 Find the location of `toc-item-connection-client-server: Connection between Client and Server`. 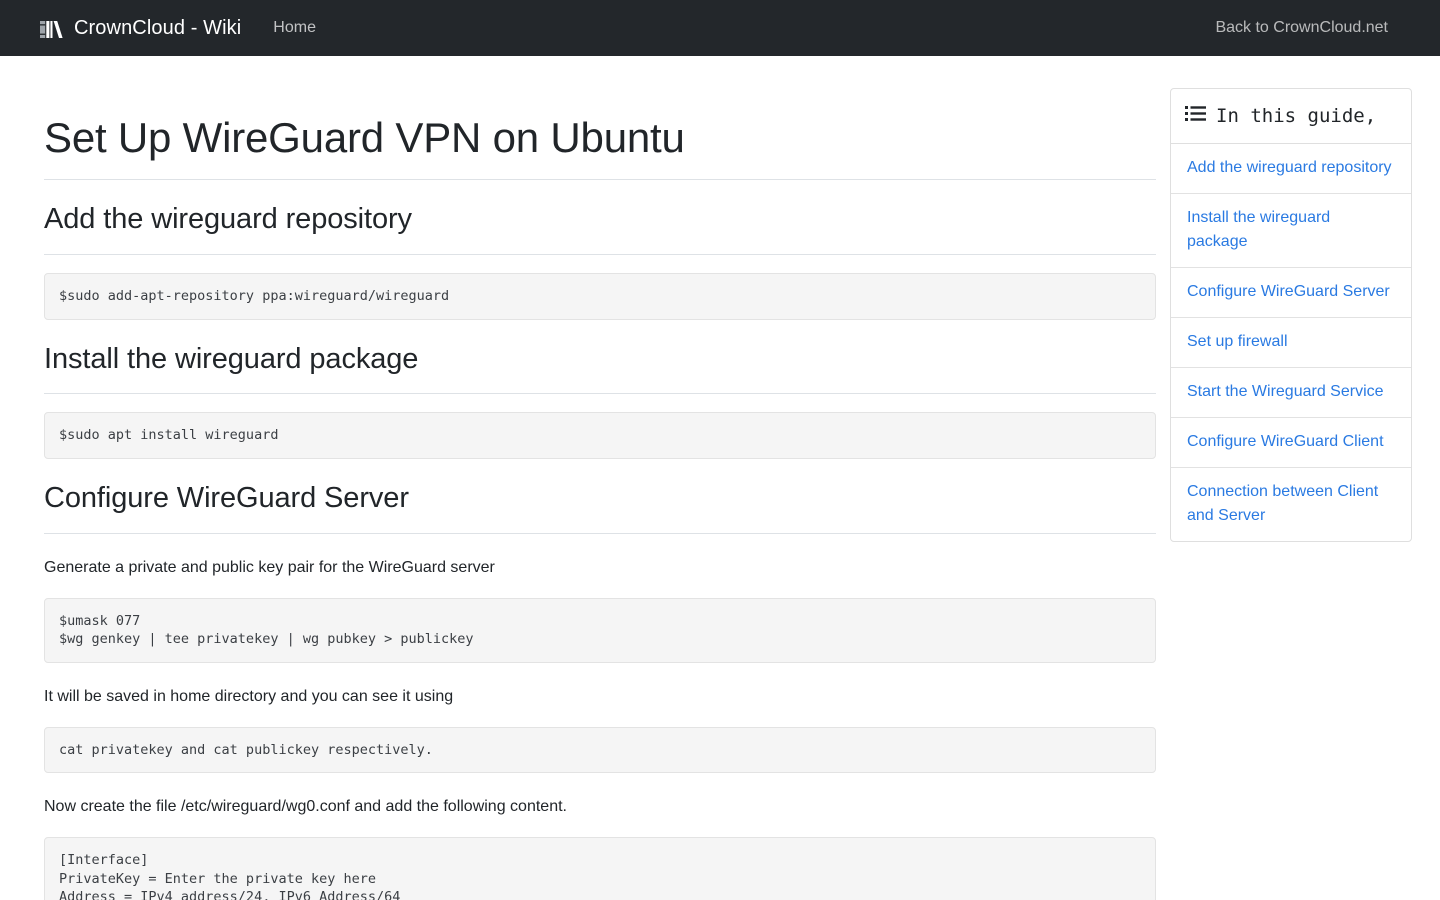

toc-item-connection-client-server: Connection between Client and Server is located at coordinates (1291, 504).